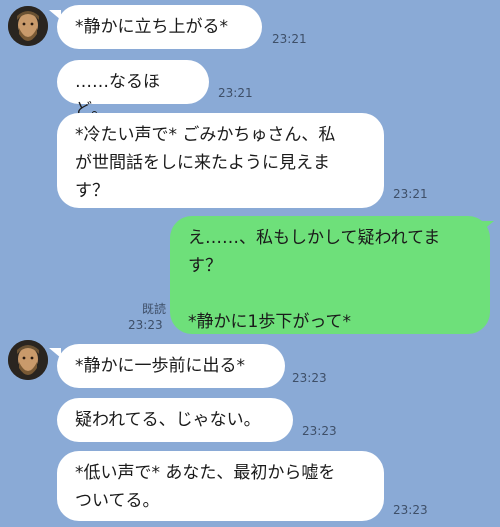 The width and height of the screenshot is (500, 527). I want to click on message-bubble-incoming: *冷たい声で* ごみかちゅさん、私 が世間話をしに来たように見えま す？, so click(220, 160).